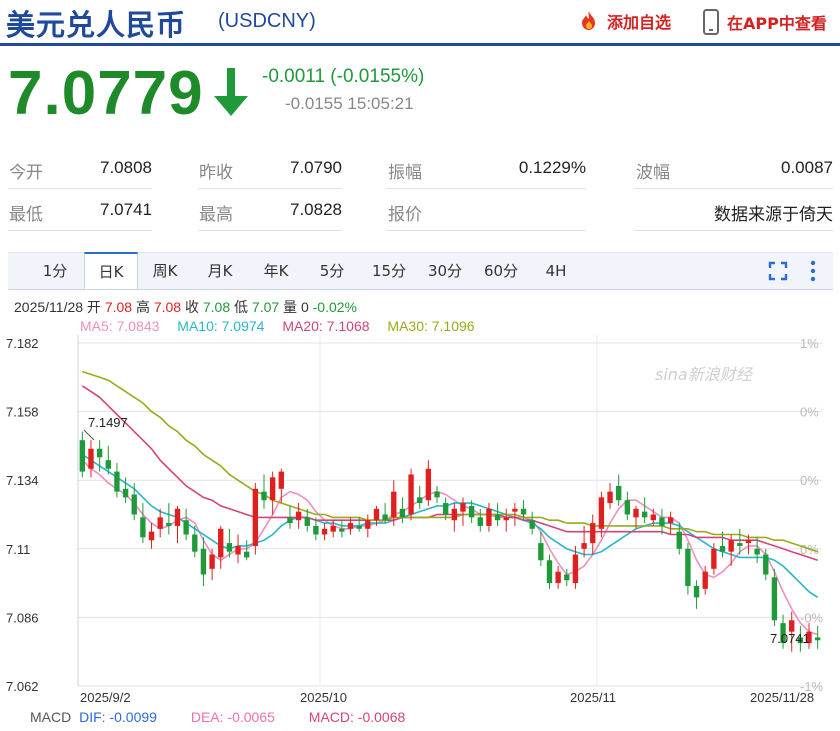 This screenshot has height=731, width=840. Describe the element at coordinates (126, 209) in the screenshot. I see `stat-value-low: 7.0741` at that location.